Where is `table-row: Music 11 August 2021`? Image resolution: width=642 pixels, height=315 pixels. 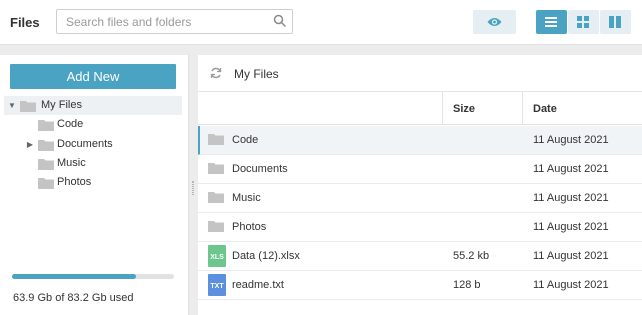
table-row: Music 11 August 2021 is located at coordinates (420, 198).